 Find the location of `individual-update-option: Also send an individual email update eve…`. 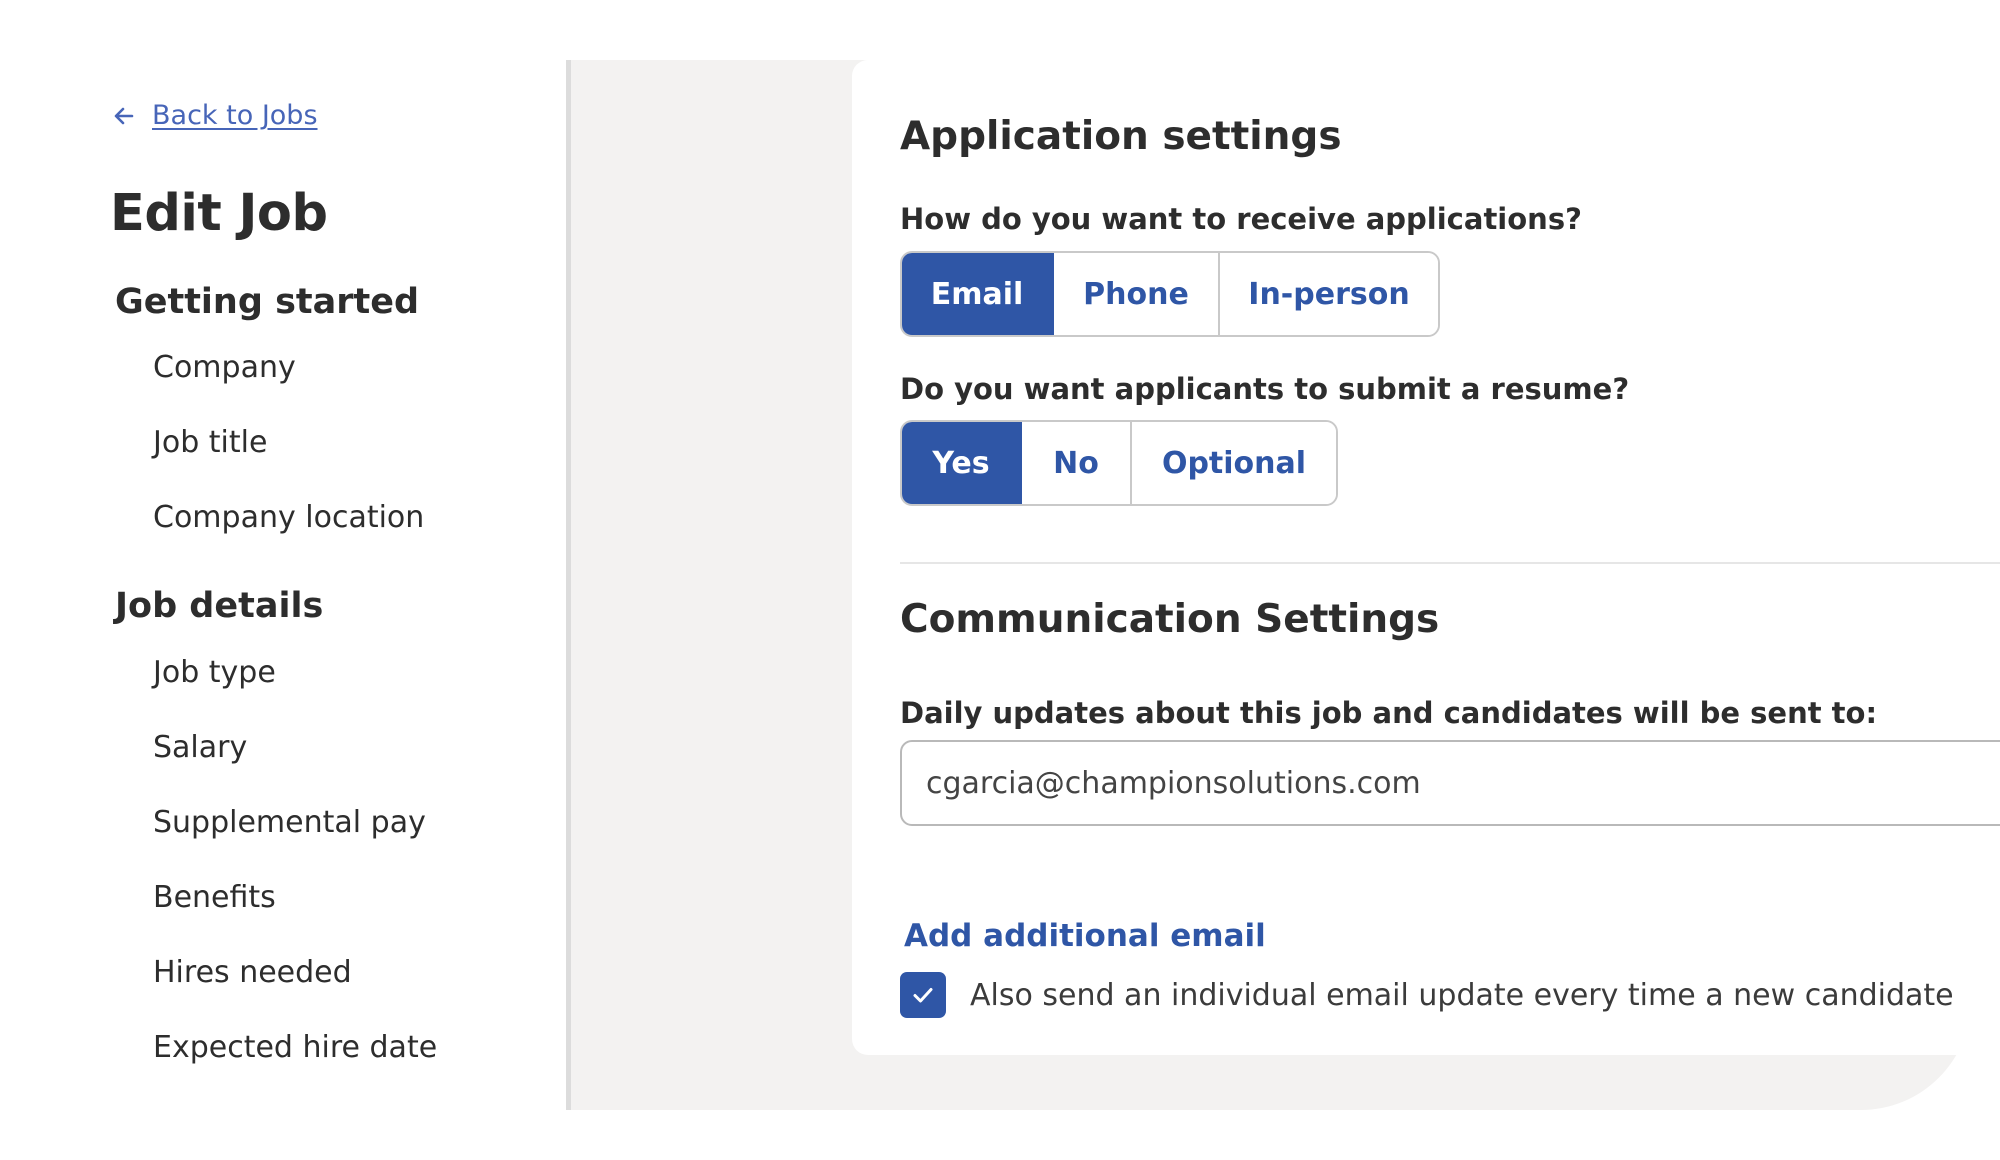

individual-update-option: Also send an individual email update eve… is located at coordinates (1427, 995).